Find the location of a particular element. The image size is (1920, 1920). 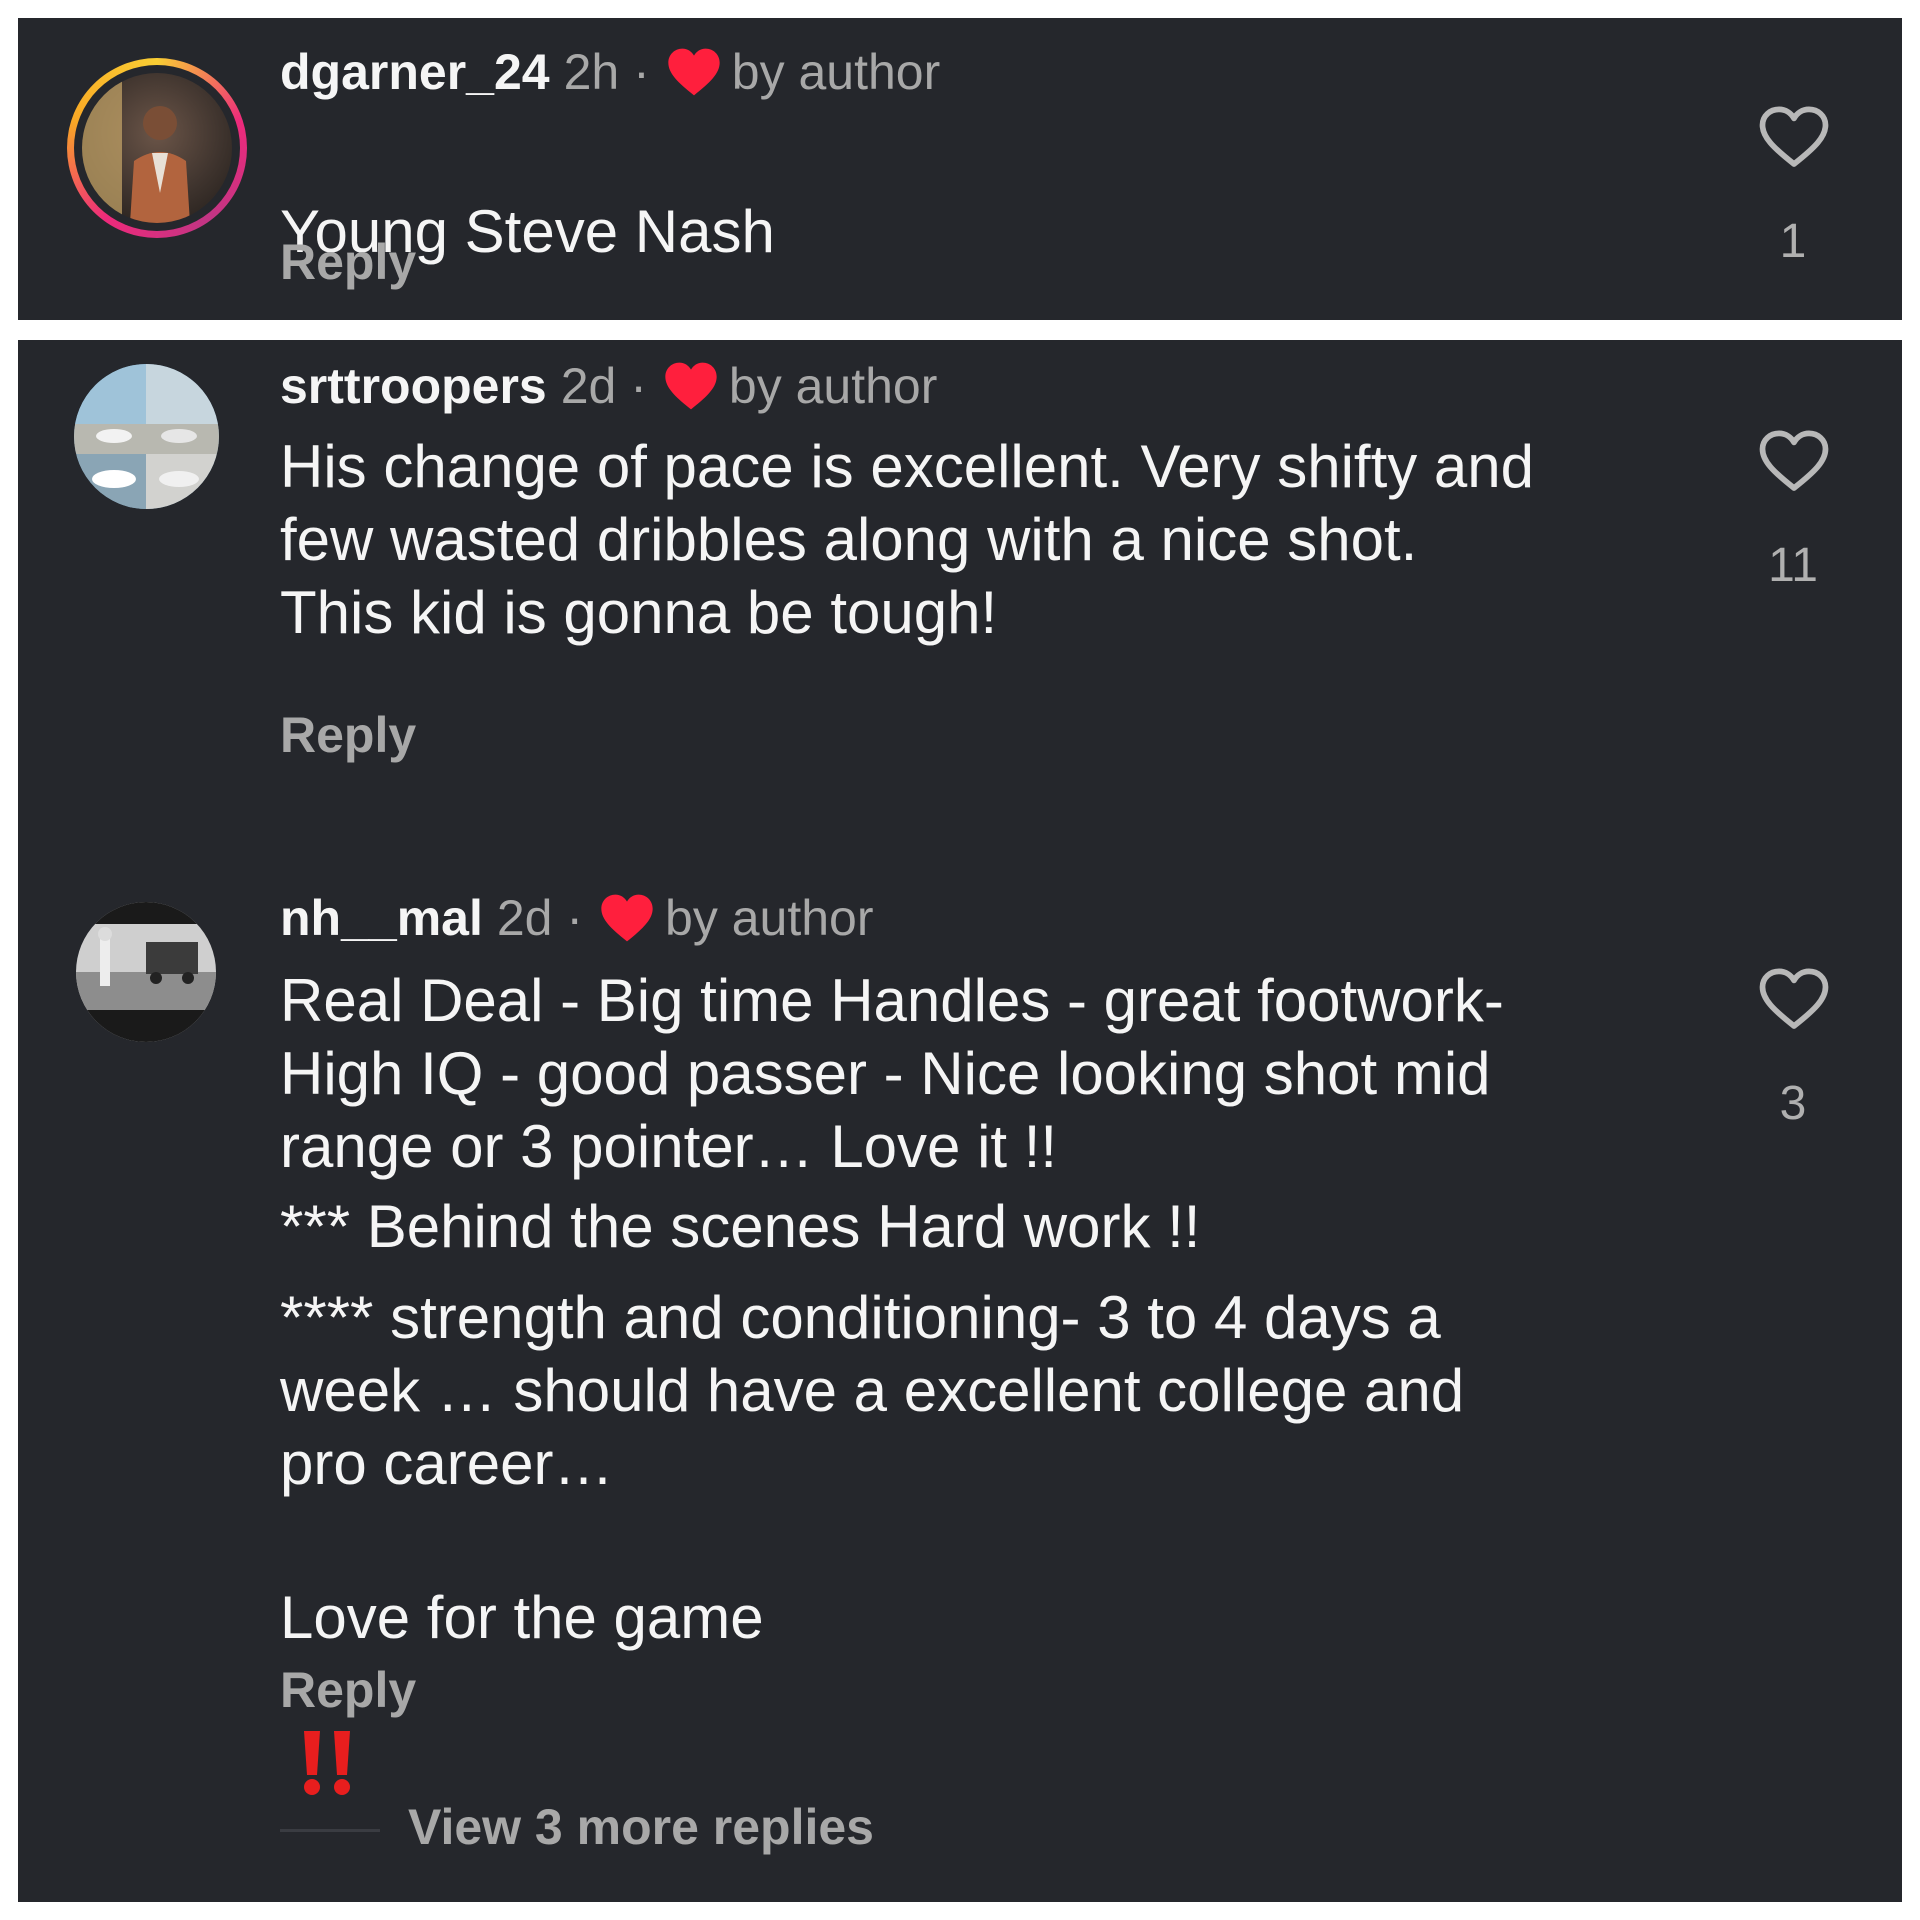

like-count: 1 is located at coordinates (1793, 241).